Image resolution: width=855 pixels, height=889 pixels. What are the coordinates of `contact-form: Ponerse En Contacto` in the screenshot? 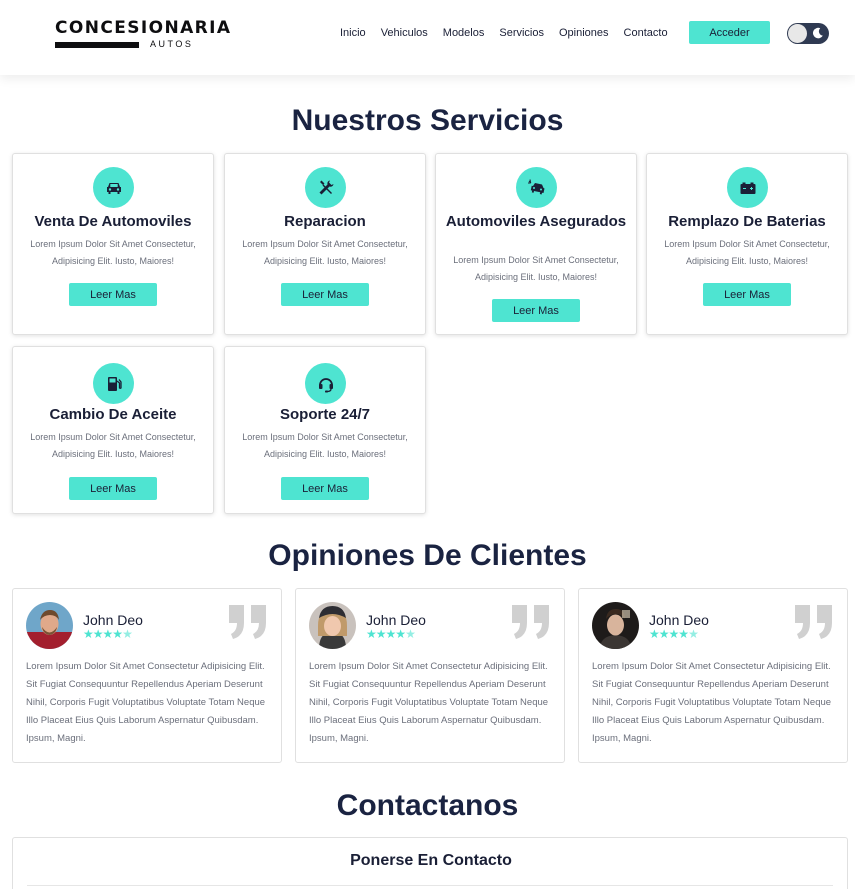 It's located at (430, 863).